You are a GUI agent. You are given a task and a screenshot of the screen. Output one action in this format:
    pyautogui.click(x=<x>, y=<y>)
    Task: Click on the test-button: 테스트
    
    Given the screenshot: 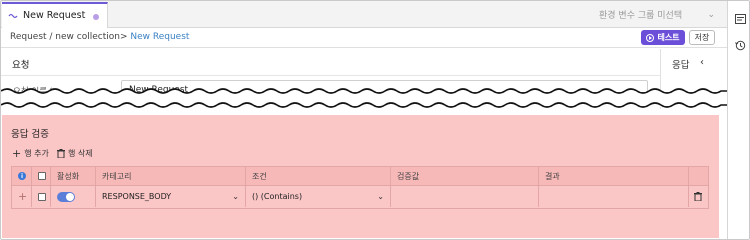 What is the action you would take?
    pyautogui.click(x=663, y=37)
    